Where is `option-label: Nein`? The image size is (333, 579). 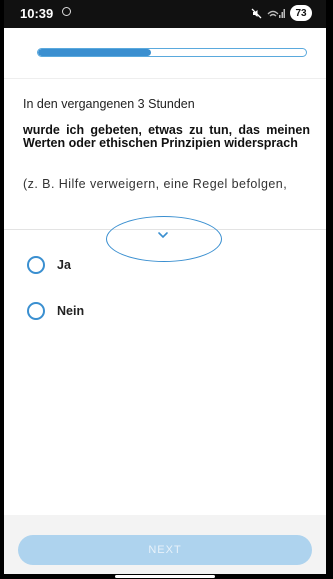
option-label: Nein is located at coordinates (71, 311).